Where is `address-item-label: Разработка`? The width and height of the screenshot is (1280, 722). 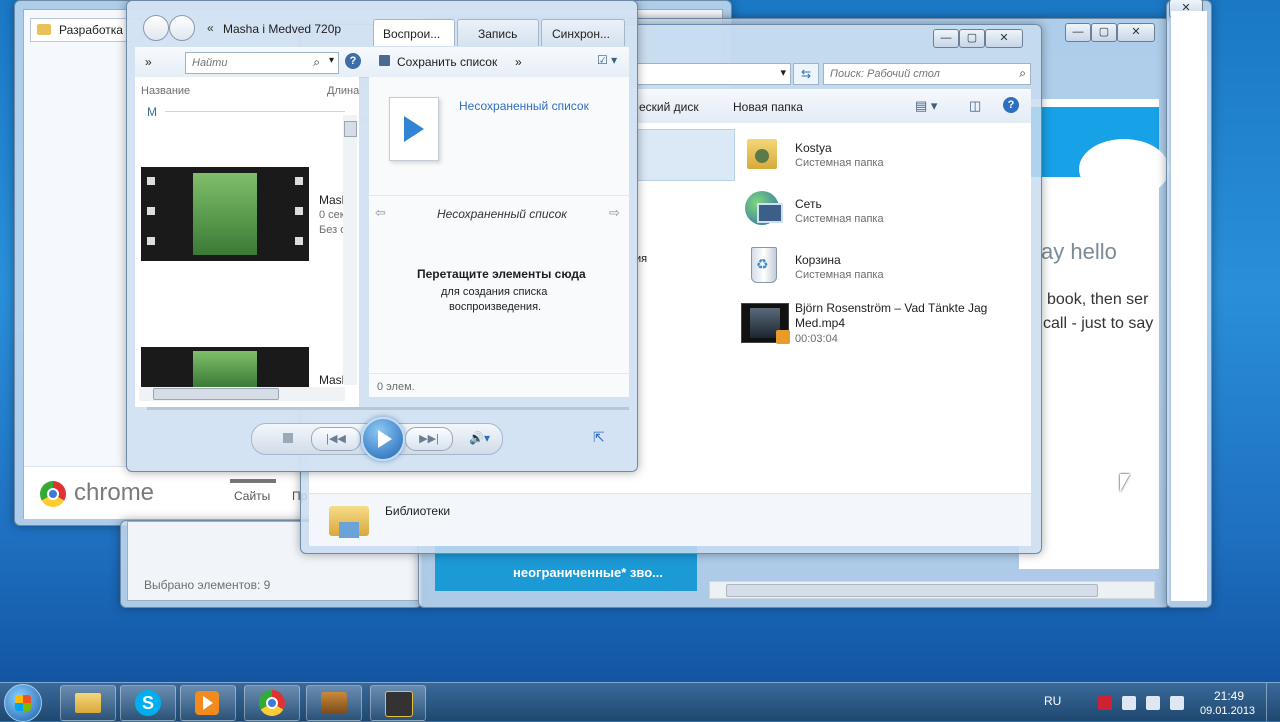
address-item-label: Разработка is located at coordinates (91, 30).